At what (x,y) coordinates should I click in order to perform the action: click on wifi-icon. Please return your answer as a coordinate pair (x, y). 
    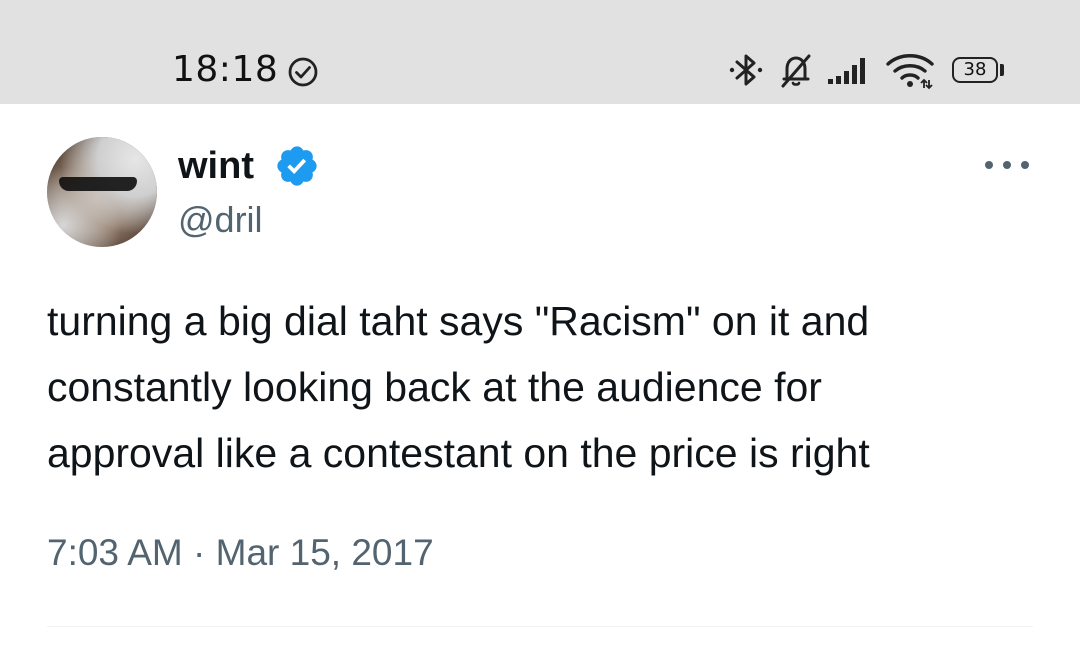
    Looking at the image, I should click on (910, 72).